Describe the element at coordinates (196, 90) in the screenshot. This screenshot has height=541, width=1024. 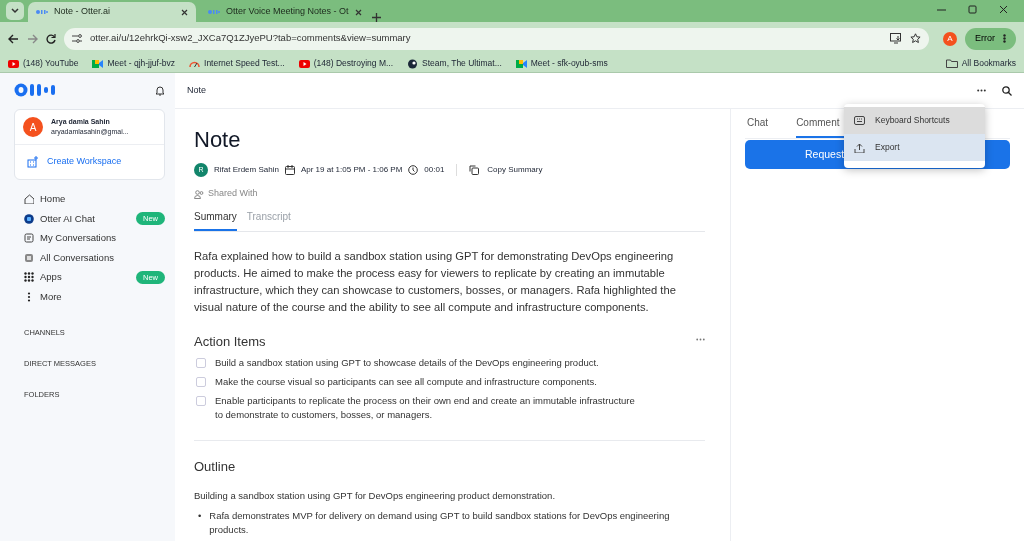
I see `page-title: Note` at that location.